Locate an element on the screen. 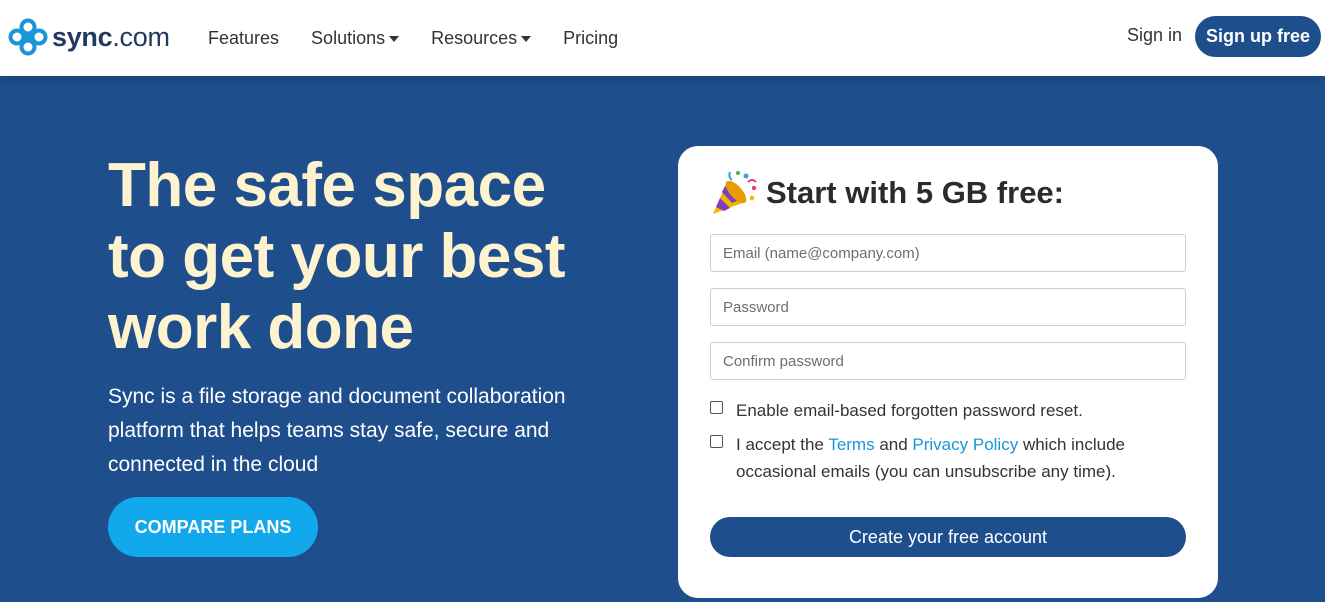 The height and width of the screenshot is (602, 1325). signup-card-title: Start with 5 GB free: is located at coordinates (915, 192).